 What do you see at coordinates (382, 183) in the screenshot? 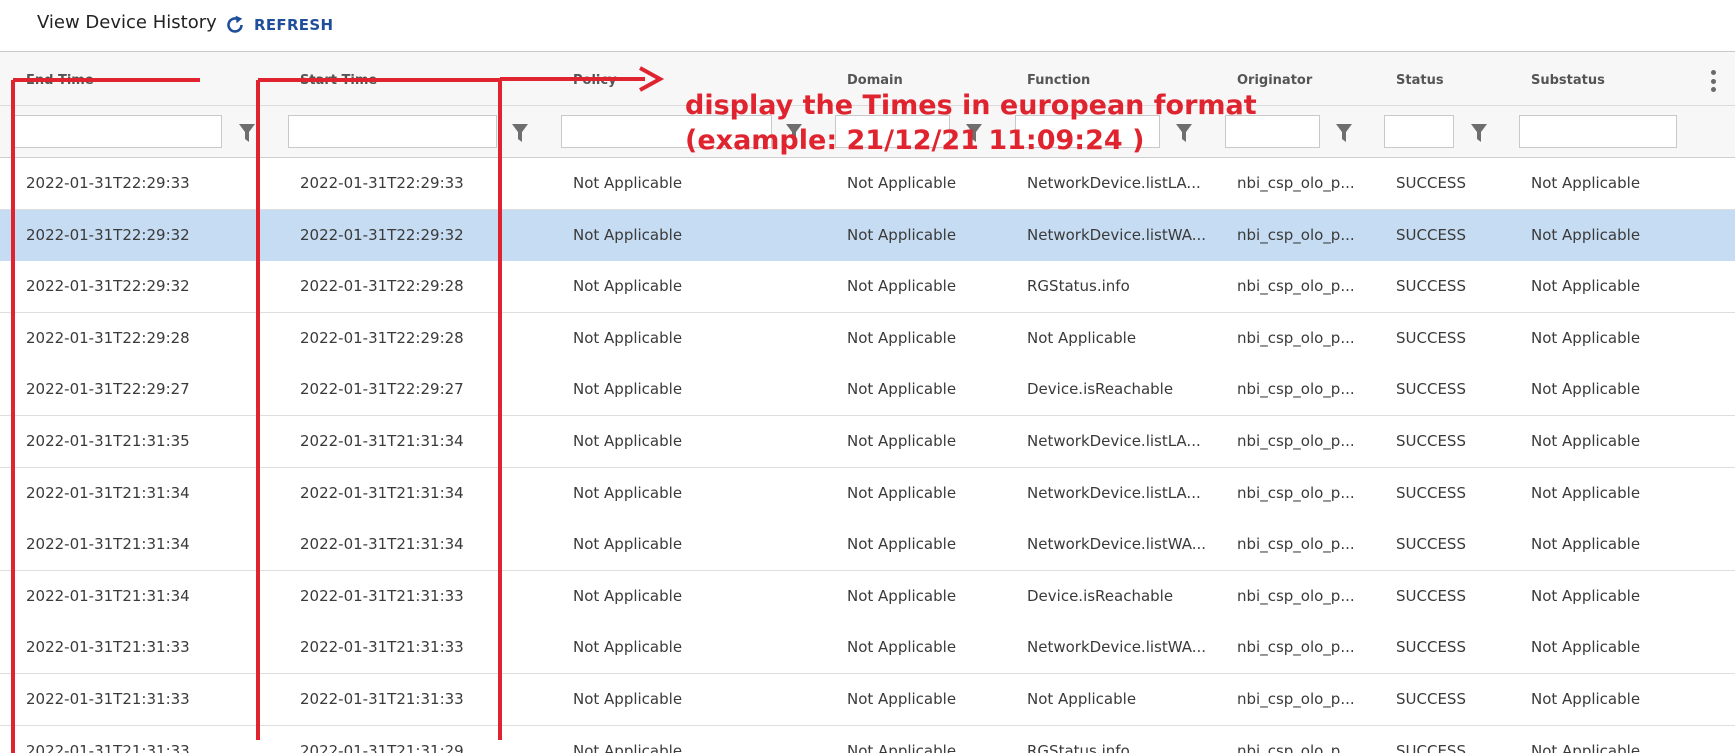
I see `cell-start-time: 2022-01-31T22:29:33` at bounding box center [382, 183].